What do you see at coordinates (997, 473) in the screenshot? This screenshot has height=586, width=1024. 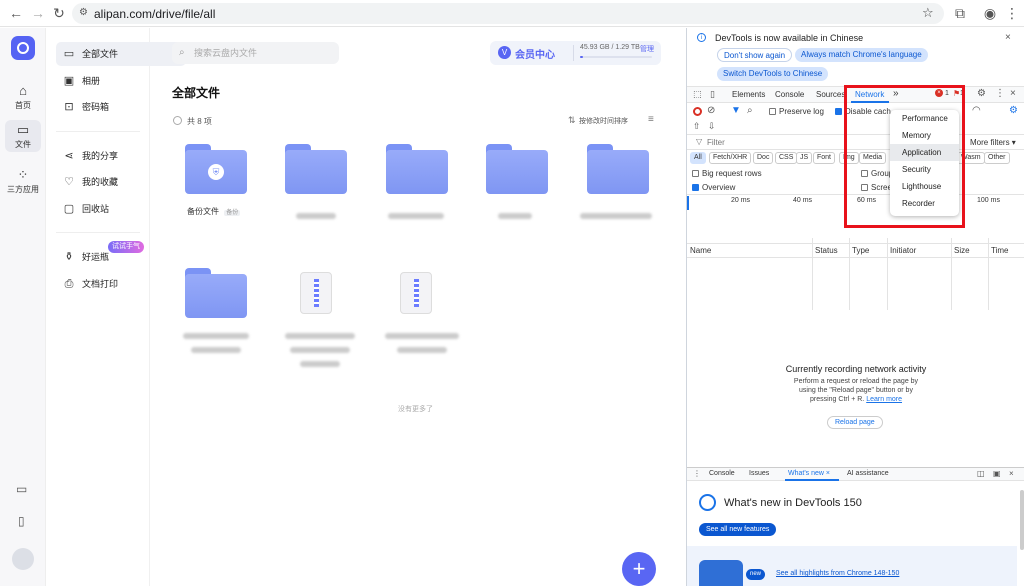 I see `undock-icon: ▣` at bounding box center [997, 473].